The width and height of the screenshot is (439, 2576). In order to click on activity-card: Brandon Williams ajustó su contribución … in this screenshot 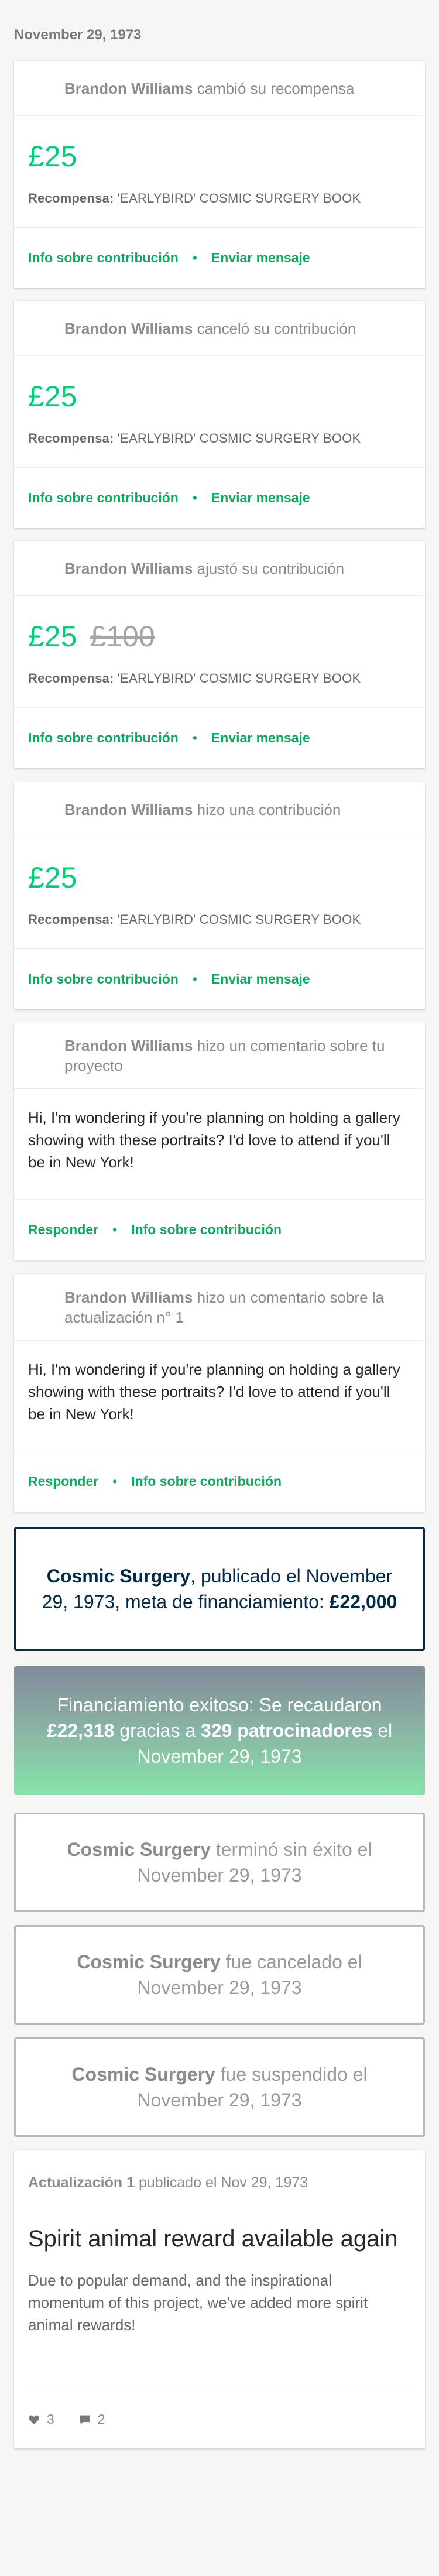, I will do `click(220, 654)`.